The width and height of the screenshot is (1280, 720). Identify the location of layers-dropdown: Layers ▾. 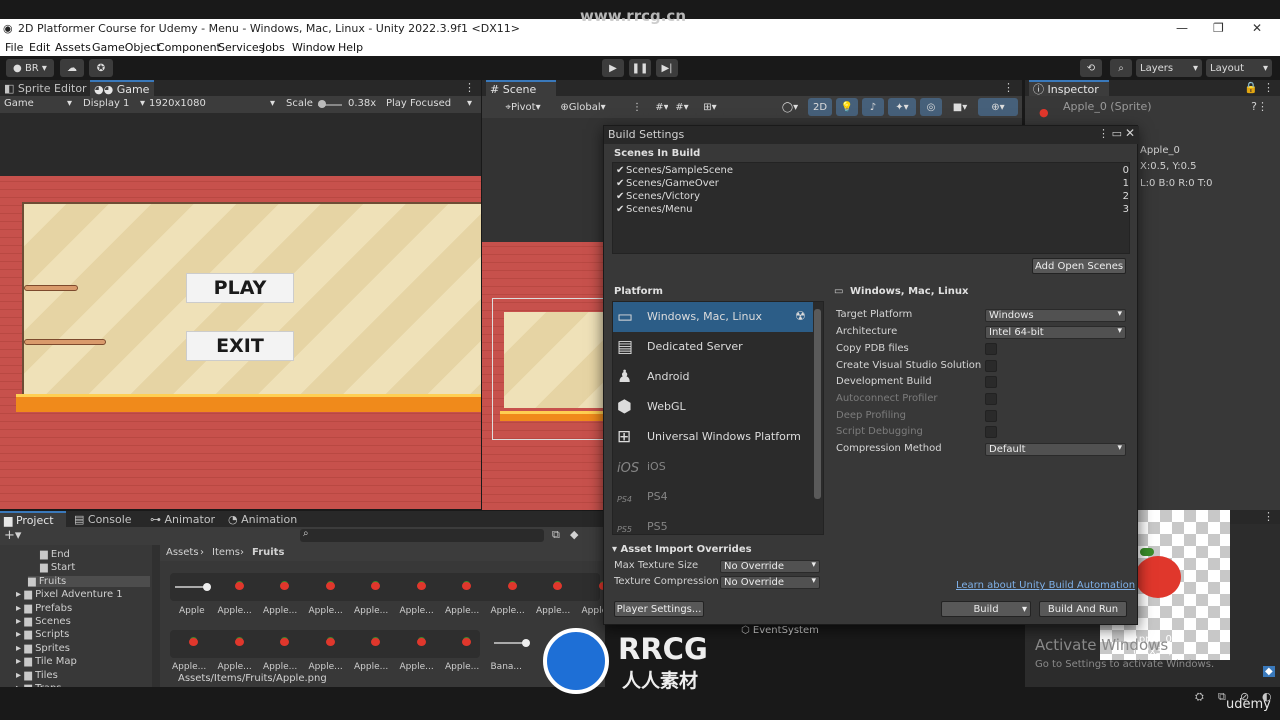
(1169, 68).